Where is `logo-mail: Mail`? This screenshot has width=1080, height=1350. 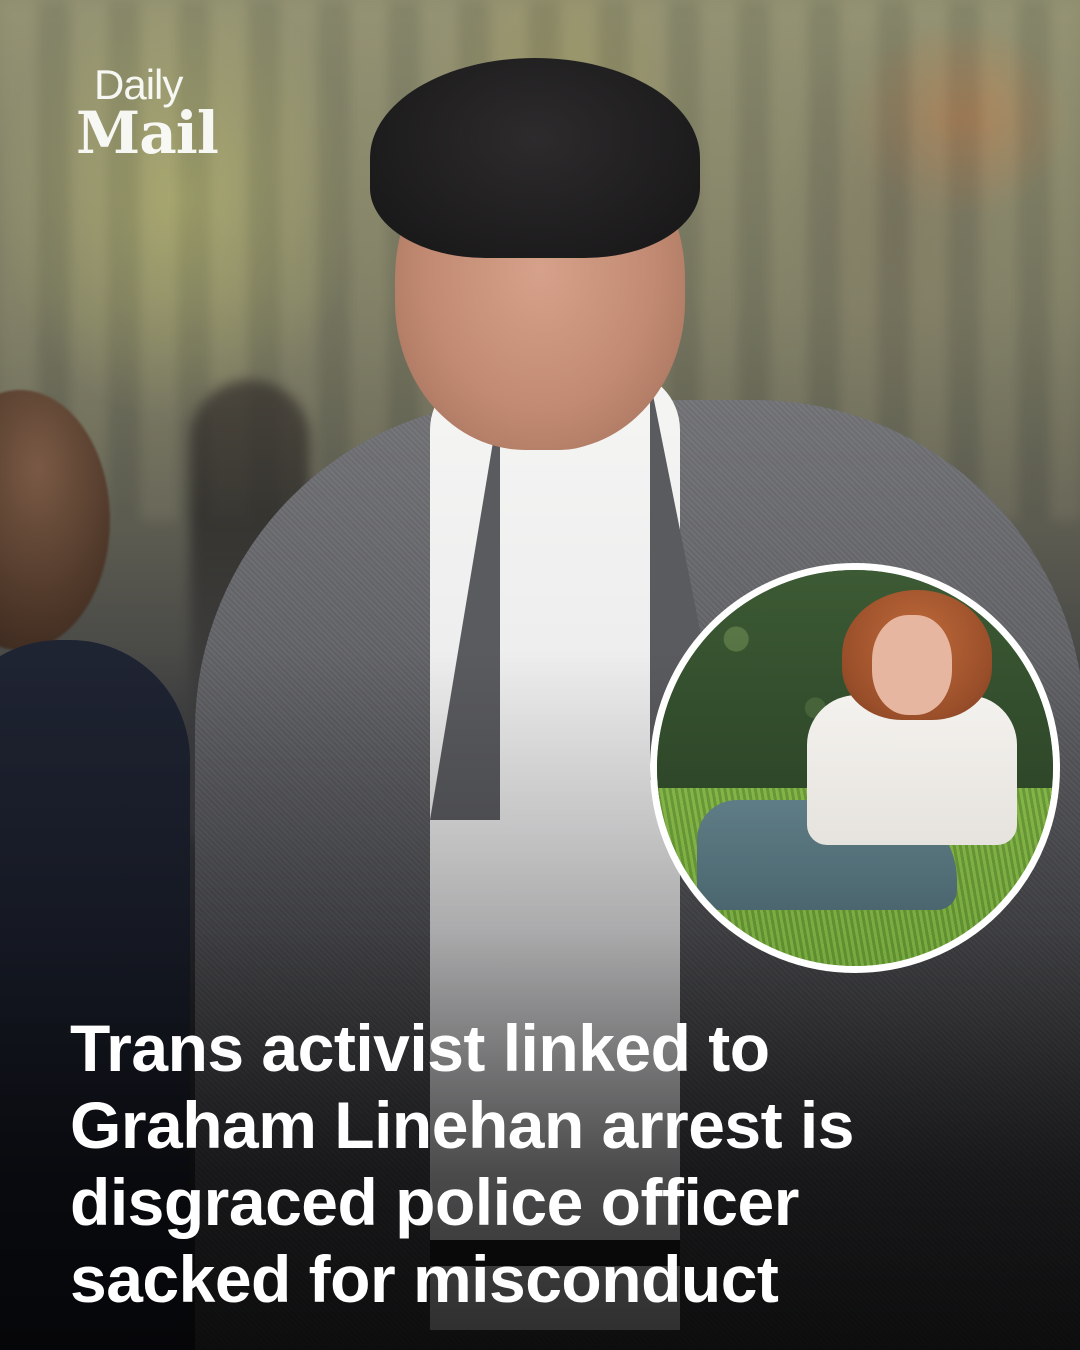
logo-mail: Mail is located at coordinates (147, 133).